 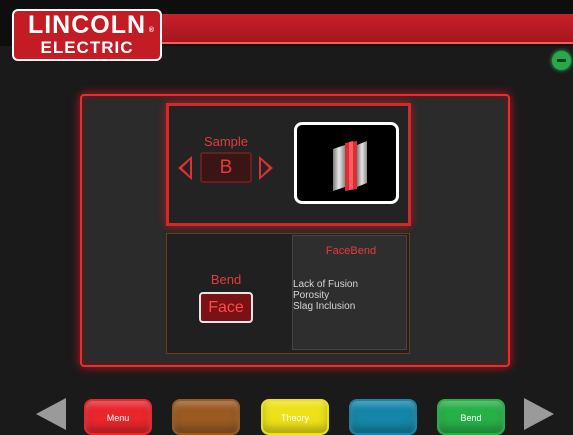 What do you see at coordinates (326, 284) in the screenshot?
I see `defect-item: Lack of Fusion` at bounding box center [326, 284].